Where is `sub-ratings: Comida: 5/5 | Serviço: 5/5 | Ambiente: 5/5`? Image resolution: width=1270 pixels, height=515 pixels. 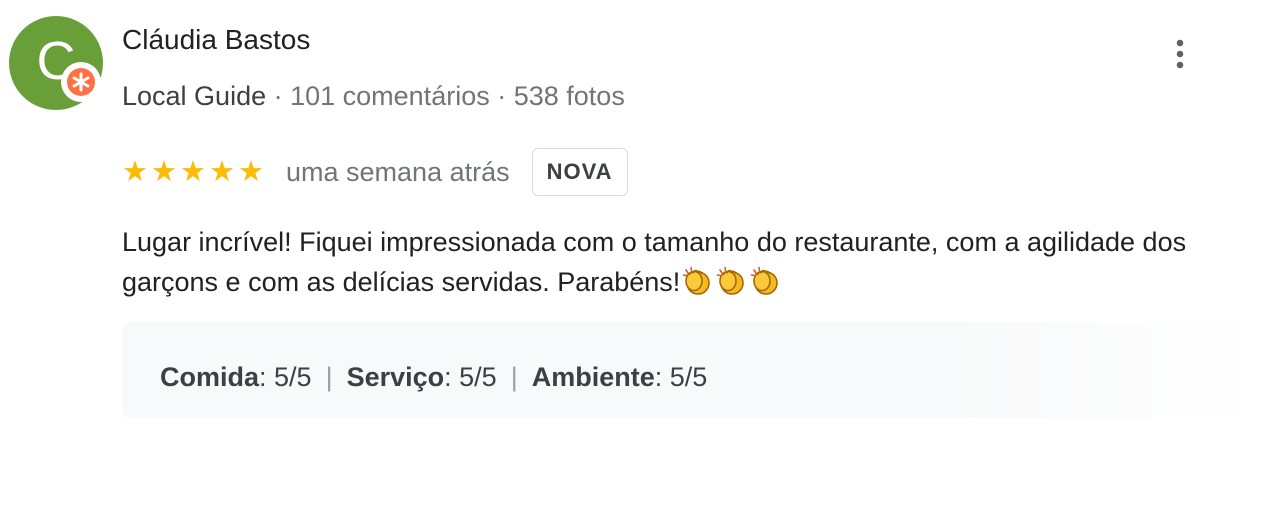 sub-ratings: Comida: 5/5 | Serviço: 5/5 | Ambiente: 5/5 is located at coordinates (433, 377).